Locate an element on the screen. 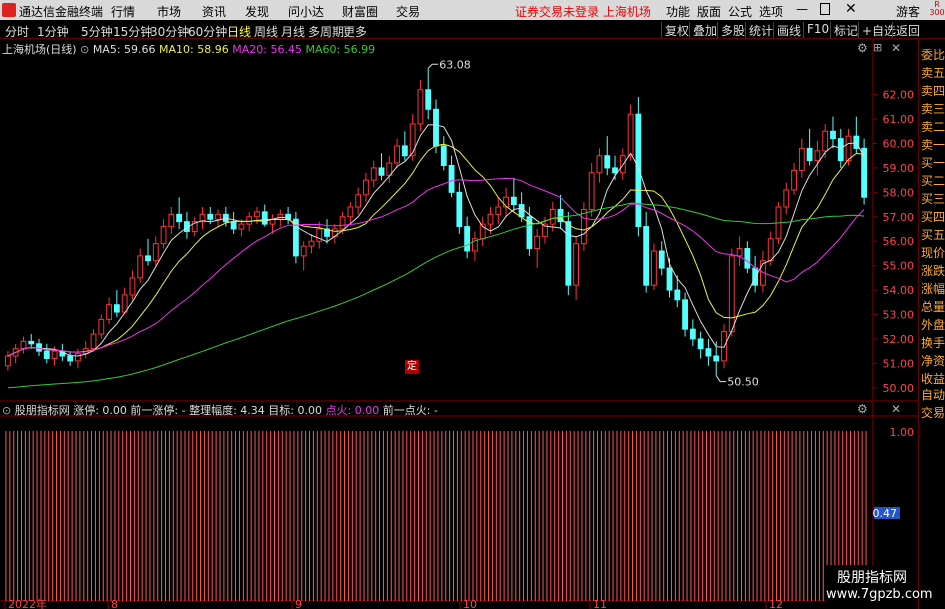 This screenshot has height=609, width=945. dianhuo-value: 0.00 is located at coordinates (367, 410).